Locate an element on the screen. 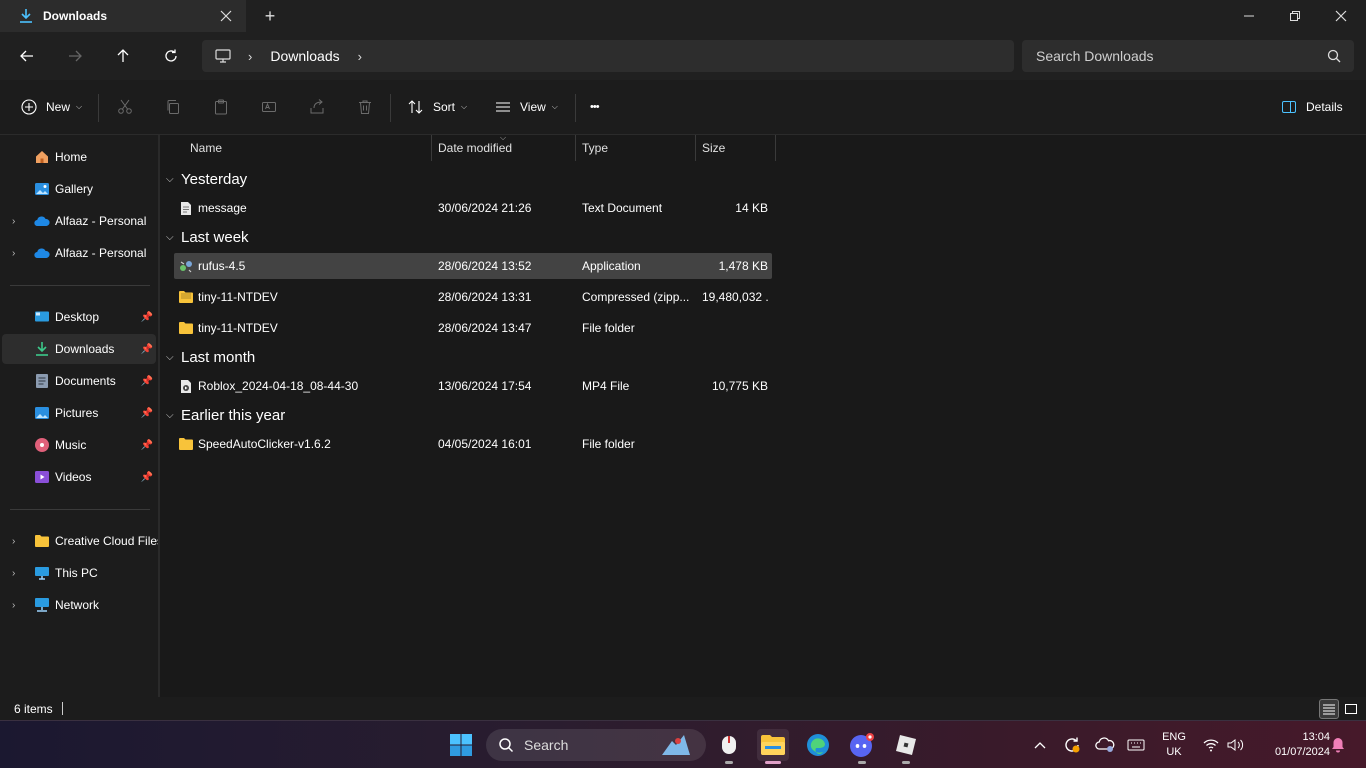  group-header-last-week: ⌵ Last week is located at coordinates (204, 237).